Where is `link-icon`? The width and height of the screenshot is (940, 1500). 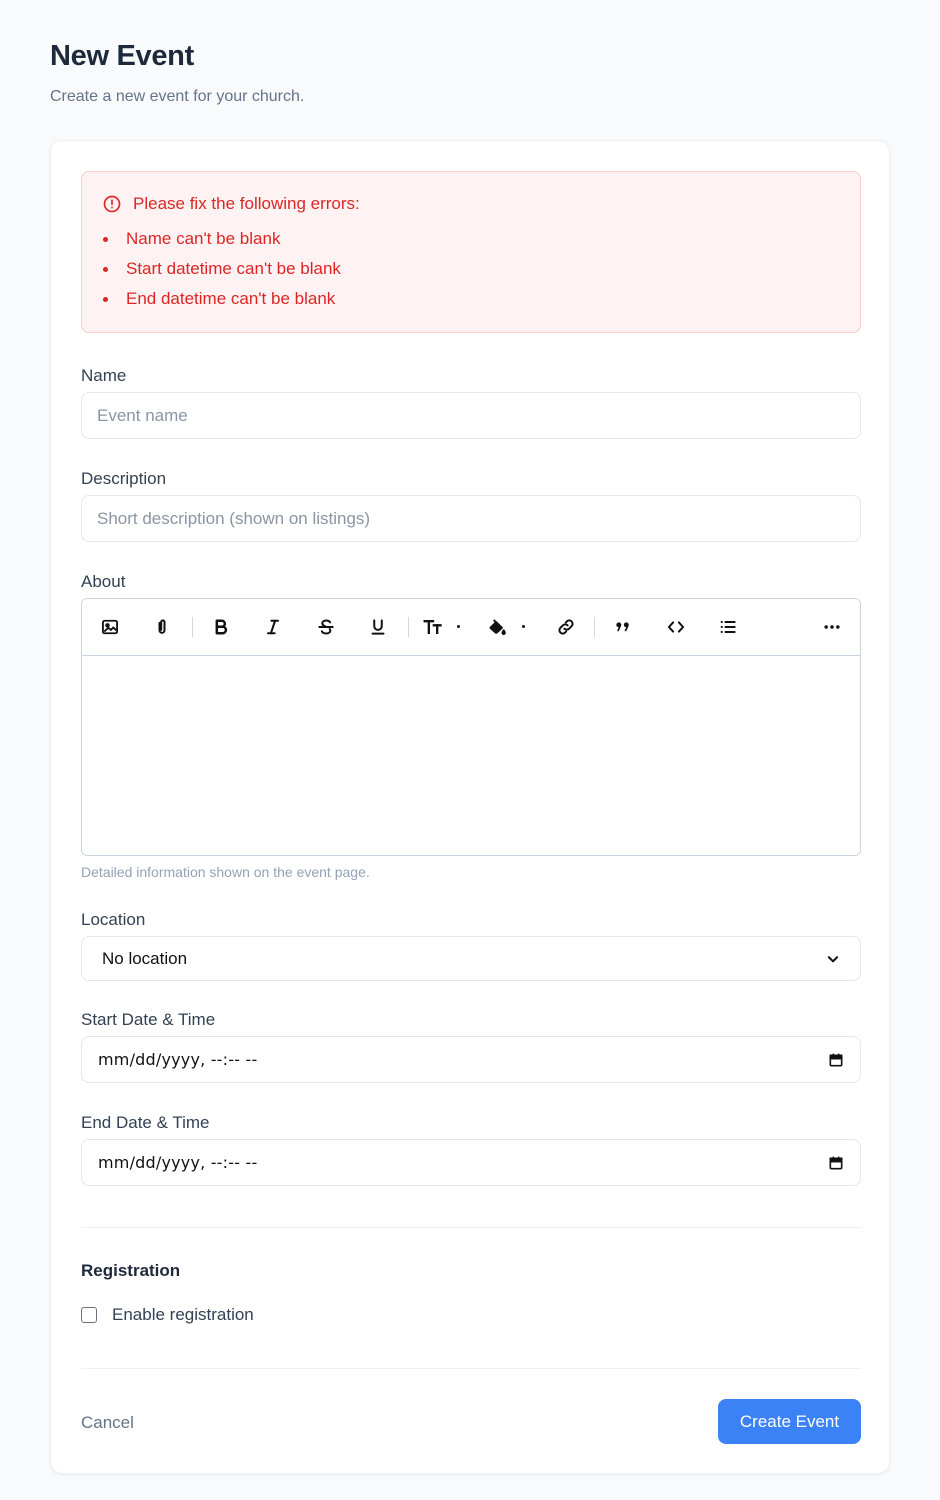
link-icon is located at coordinates (566, 627).